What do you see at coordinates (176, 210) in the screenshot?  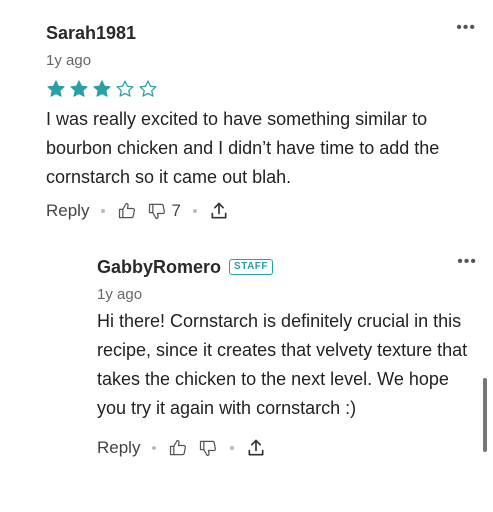 I see `dislike-count: 7` at bounding box center [176, 210].